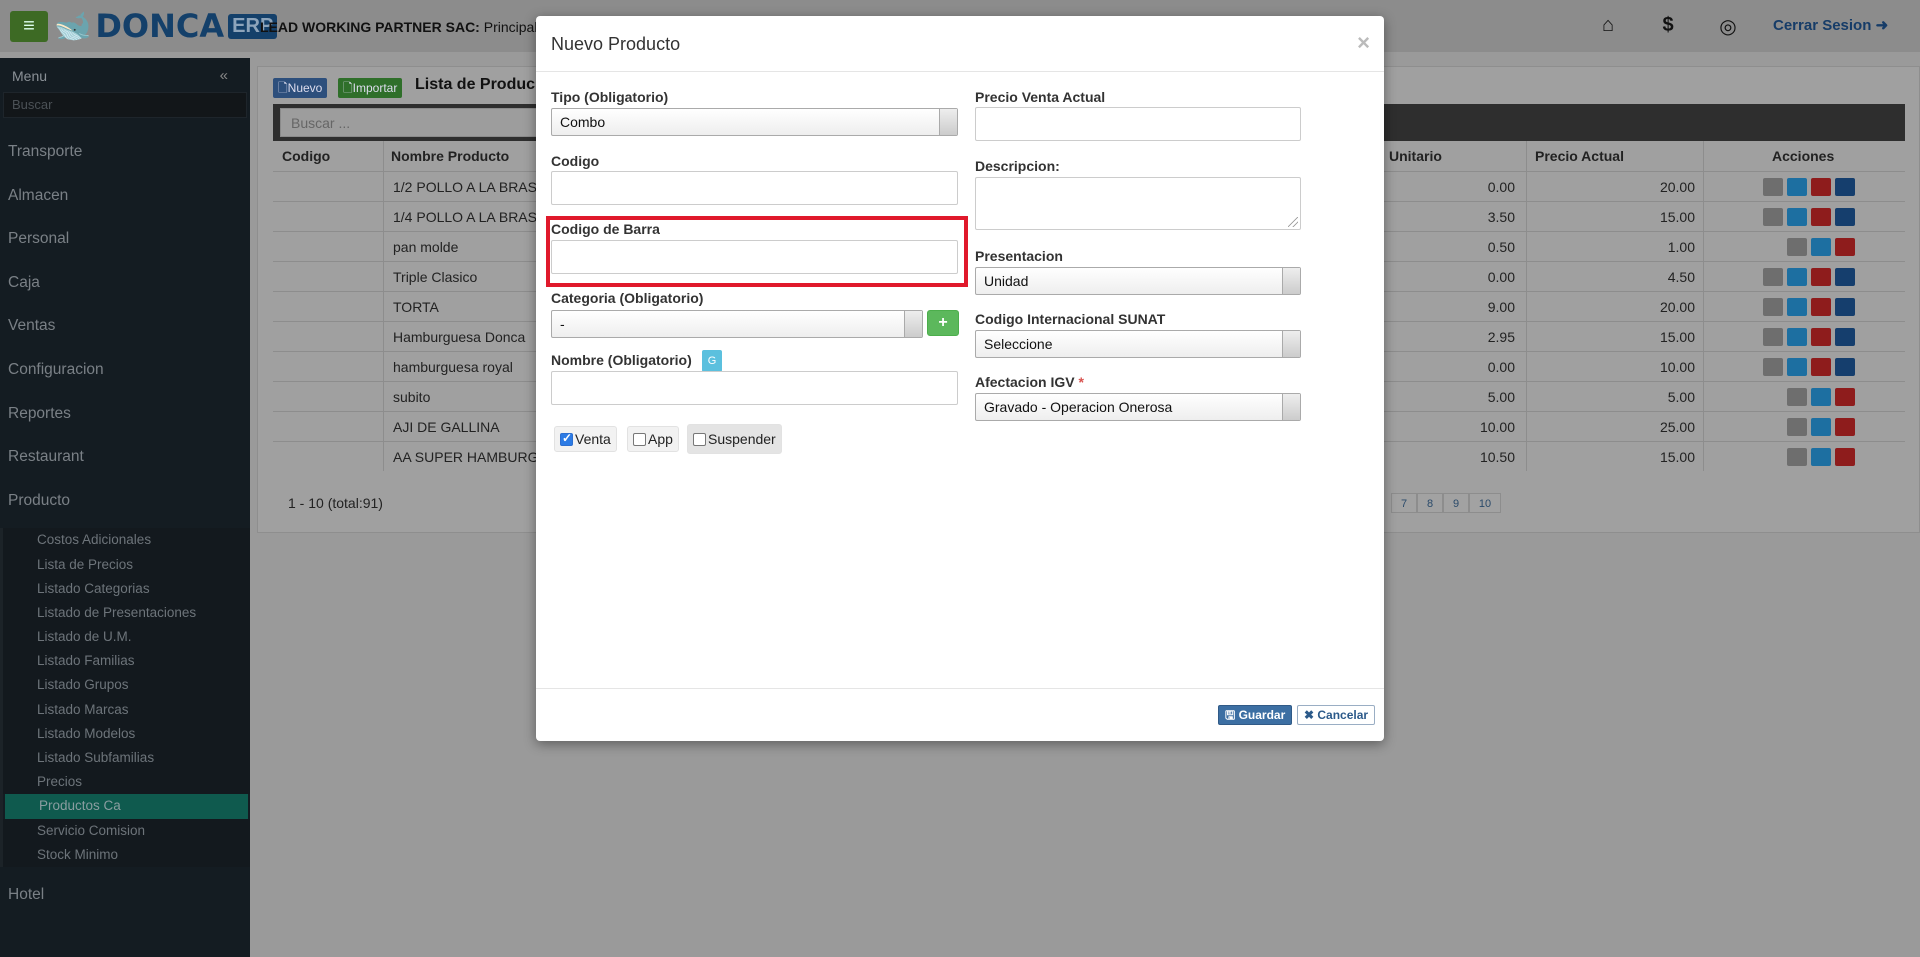  Describe the element at coordinates (712, 361) in the screenshot. I see `generate-name-button: G` at that location.